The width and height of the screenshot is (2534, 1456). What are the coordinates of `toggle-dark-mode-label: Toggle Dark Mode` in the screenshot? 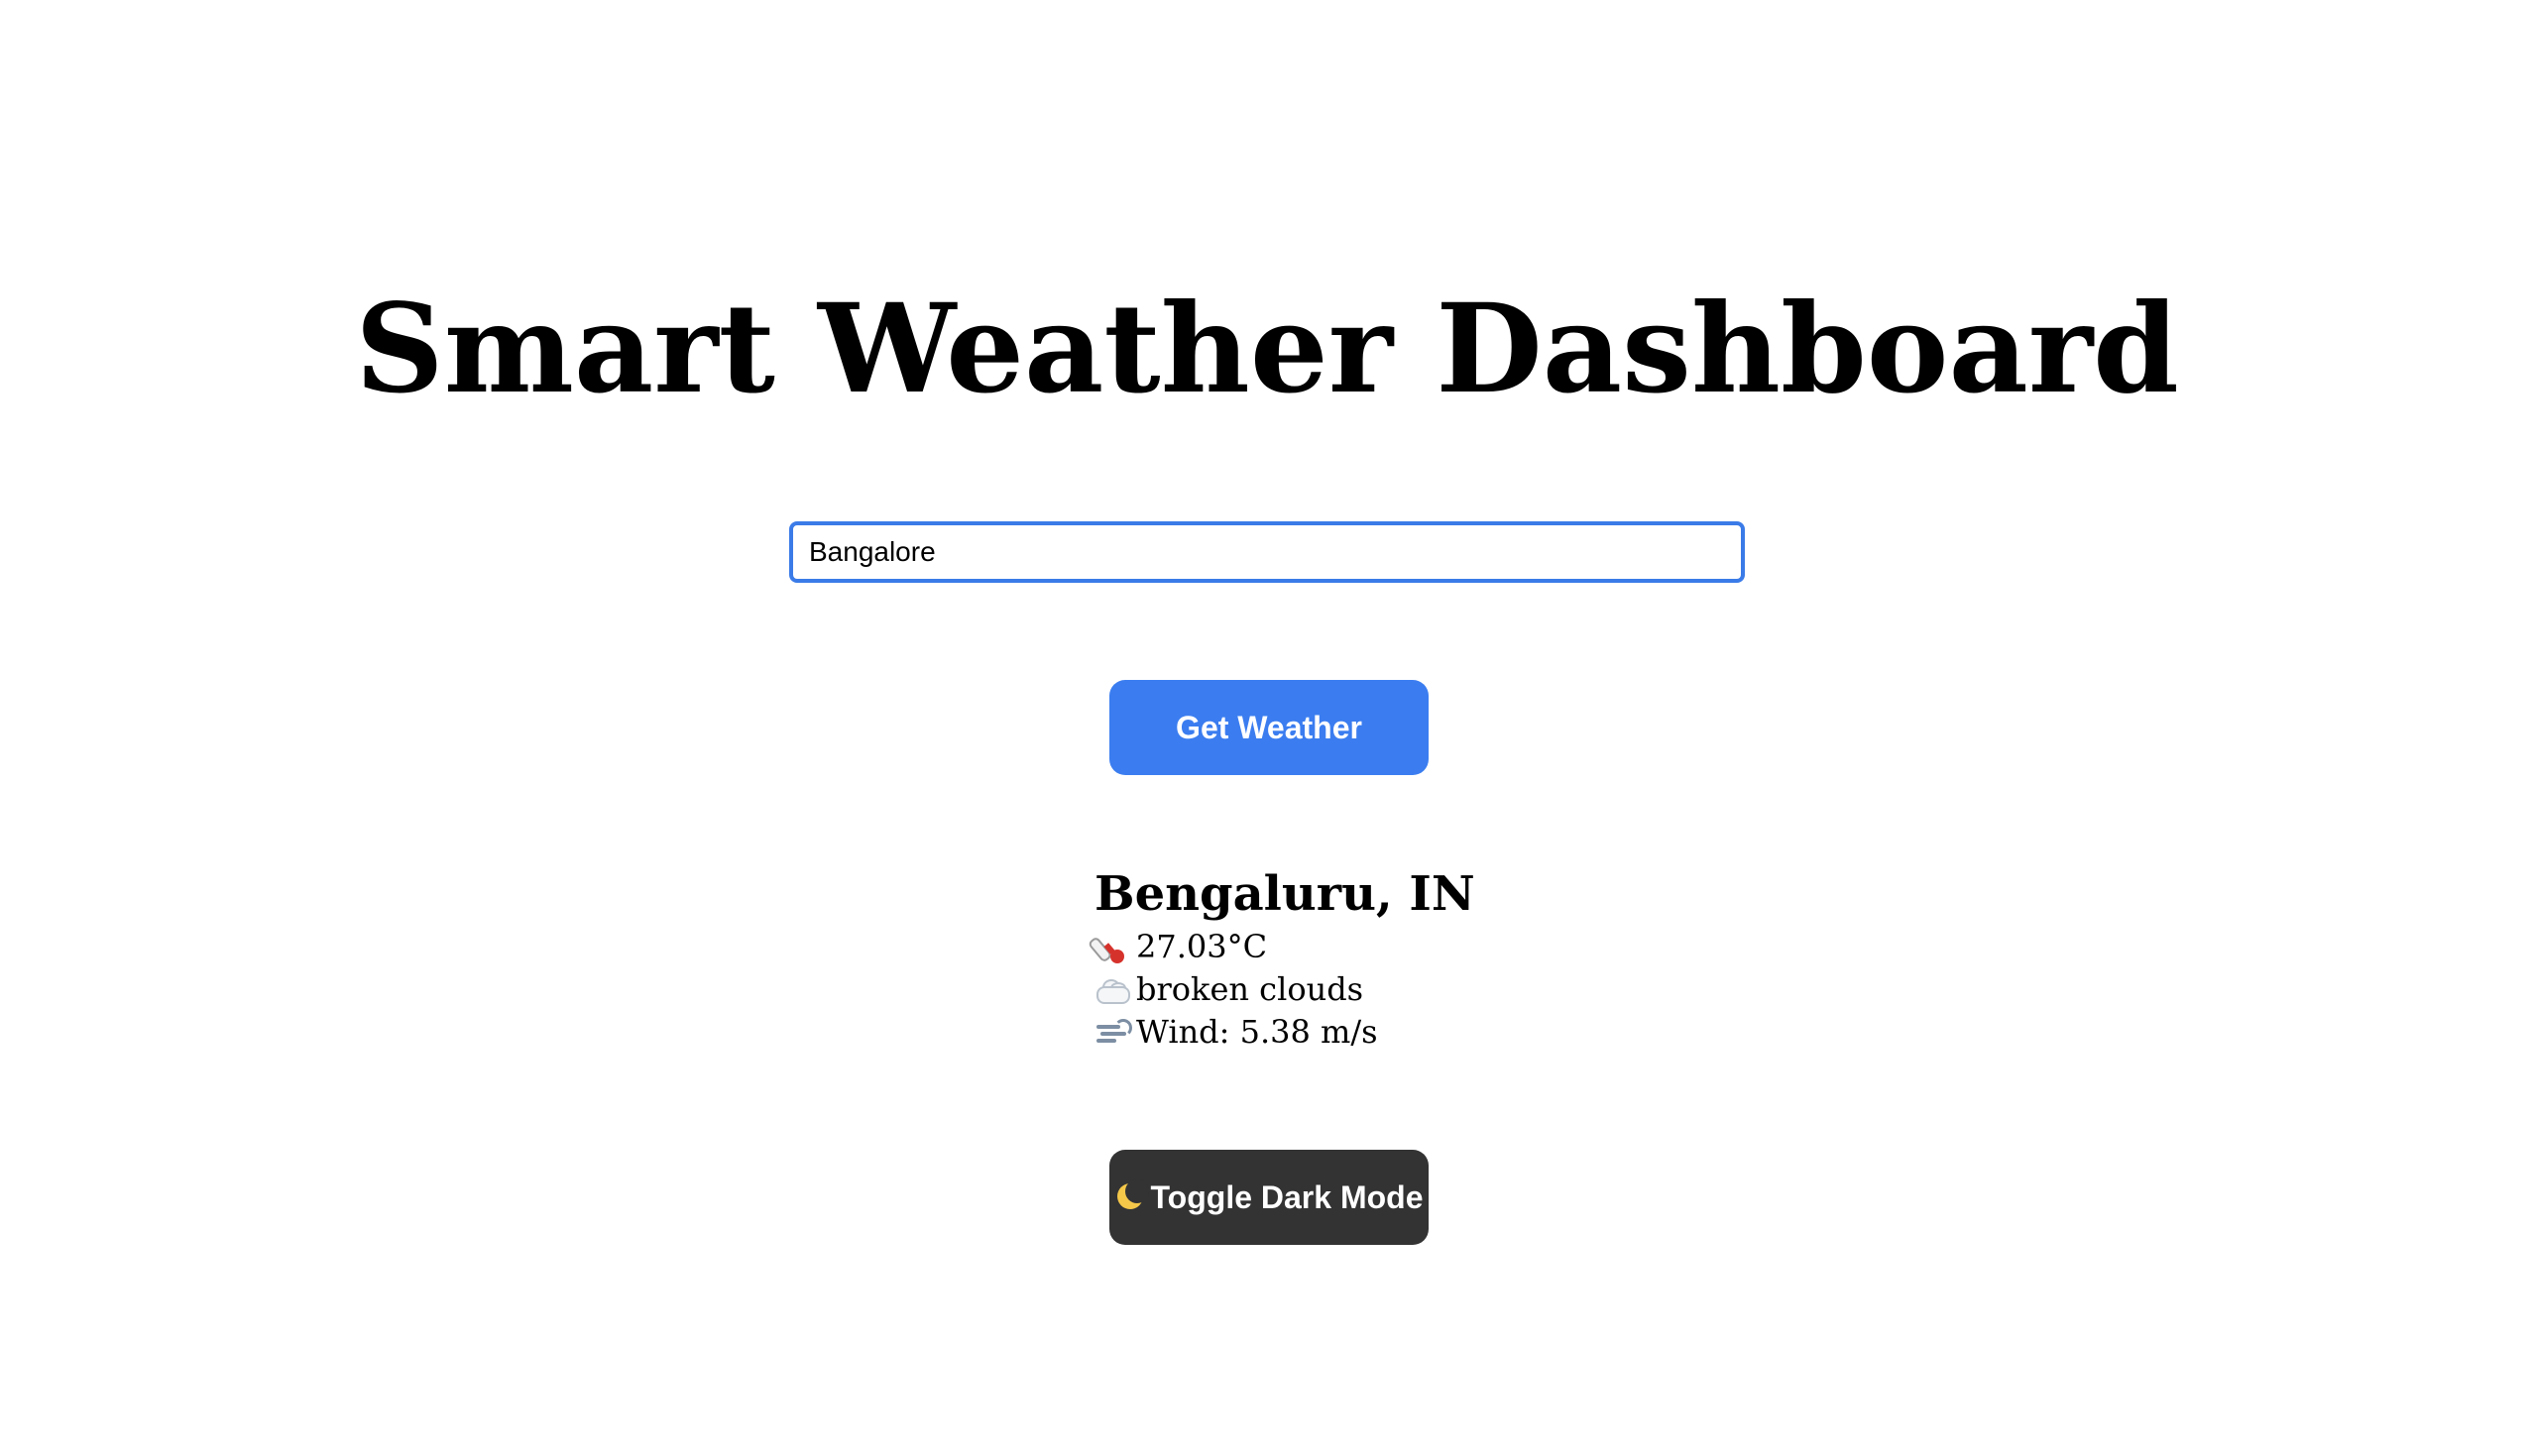 It's located at (1287, 1196).